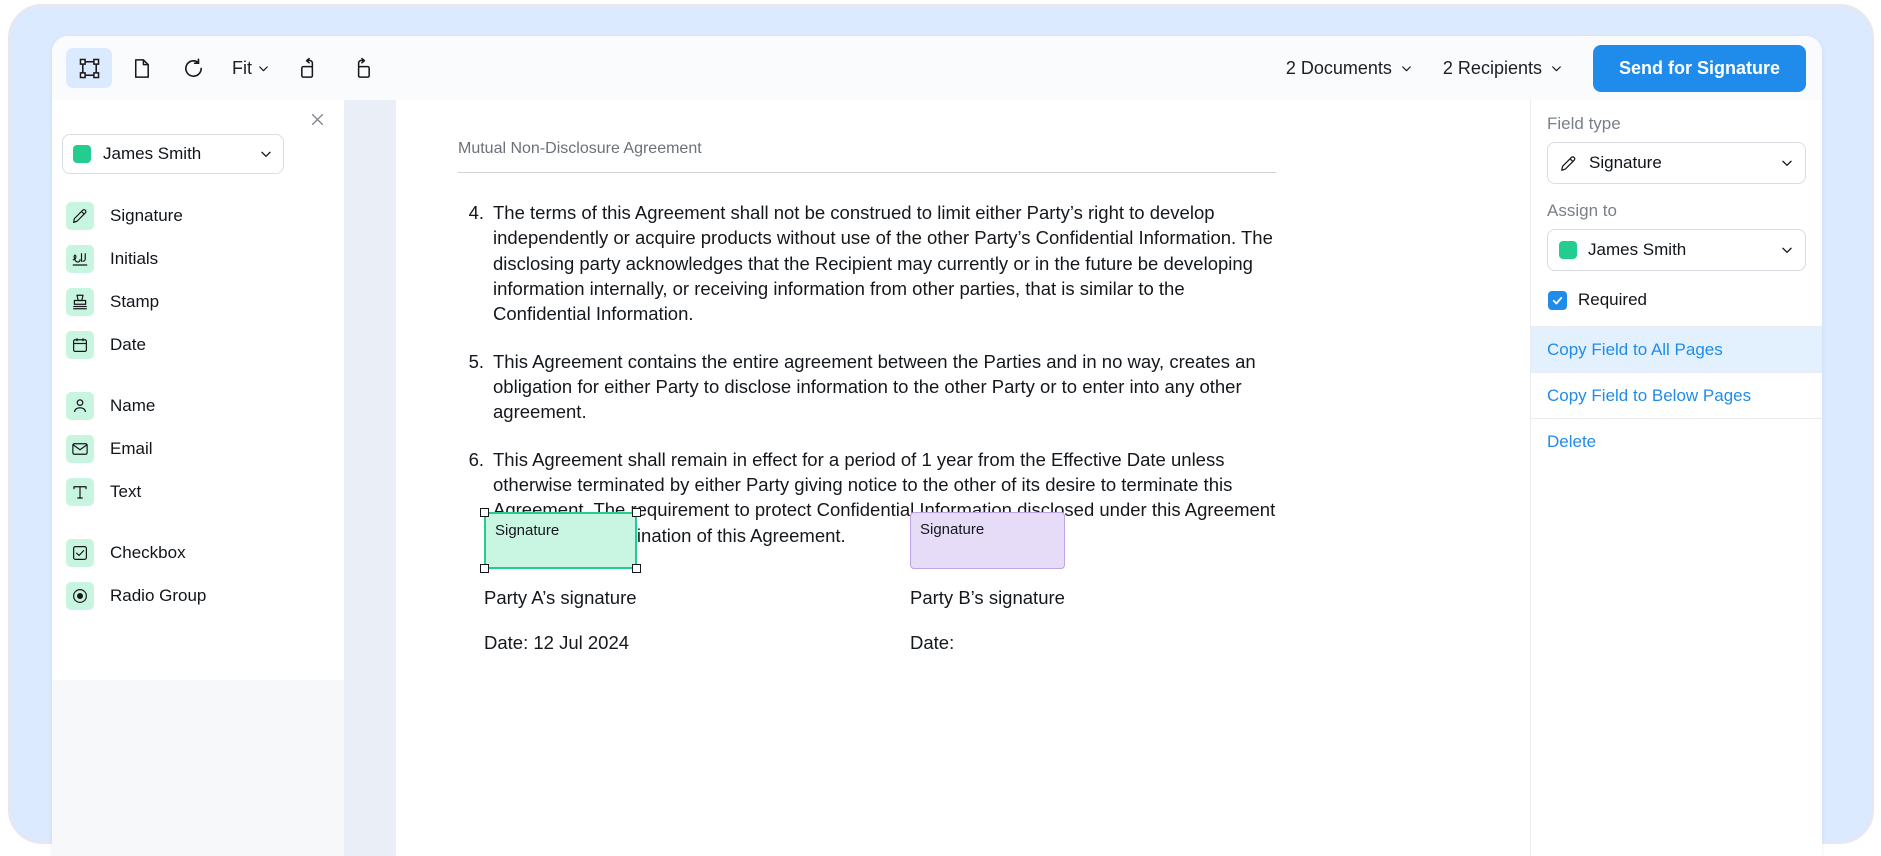 This screenshot has width=1881, height=856. Describe the element at coordinates (636, 512) in the screenshot. I see `resize-handle-top-right` at that location.